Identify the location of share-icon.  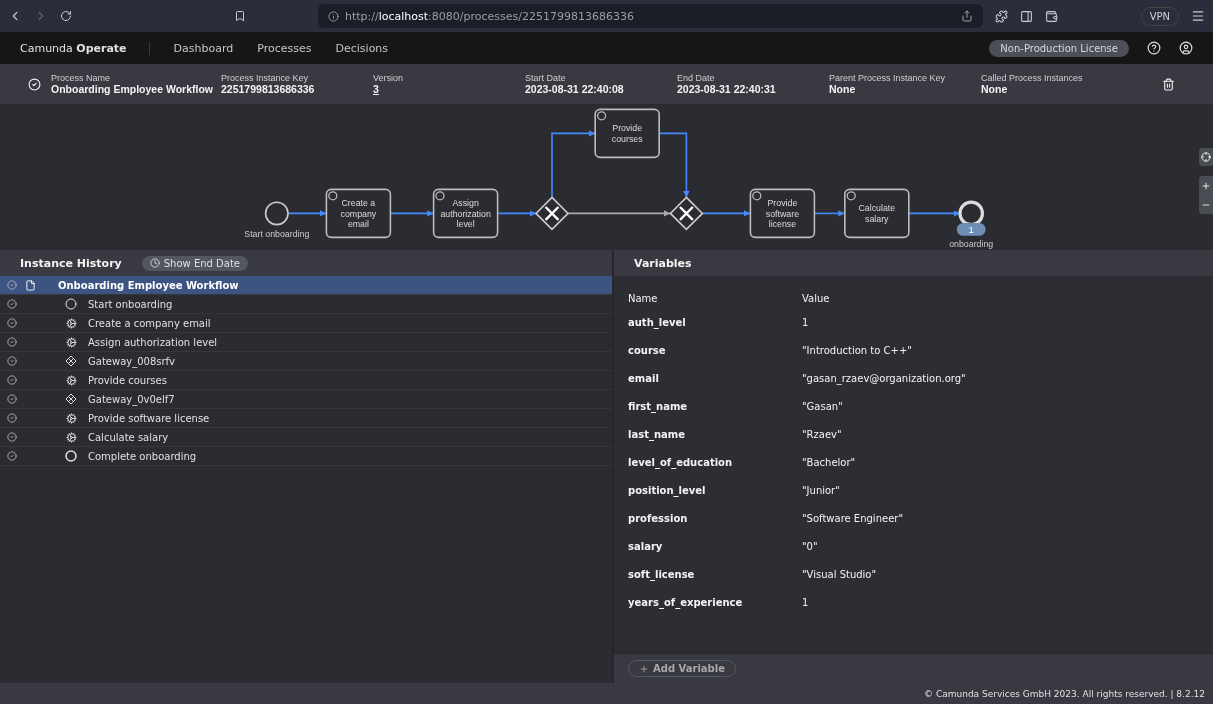
(967, 16).